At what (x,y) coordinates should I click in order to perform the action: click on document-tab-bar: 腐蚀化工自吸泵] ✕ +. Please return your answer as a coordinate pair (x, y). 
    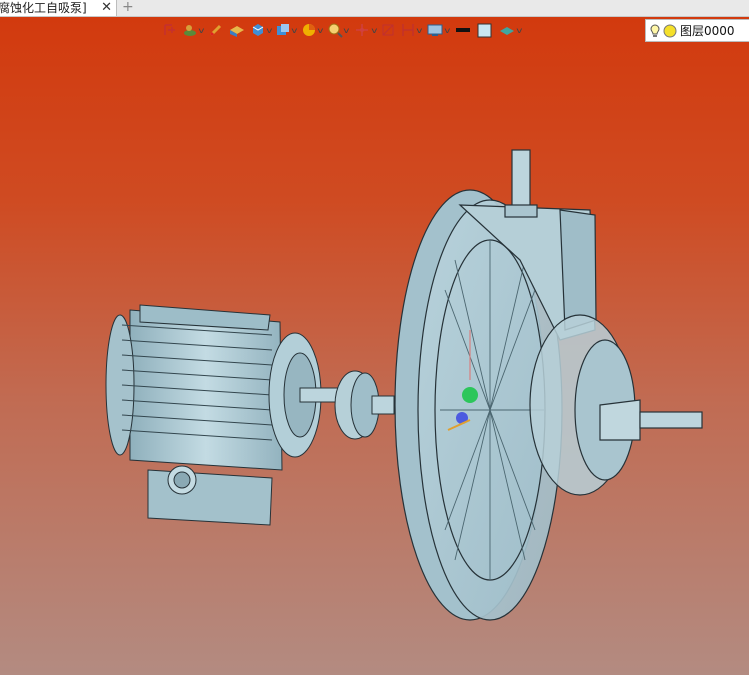
    Looking at the image, I should click on (374, 8).